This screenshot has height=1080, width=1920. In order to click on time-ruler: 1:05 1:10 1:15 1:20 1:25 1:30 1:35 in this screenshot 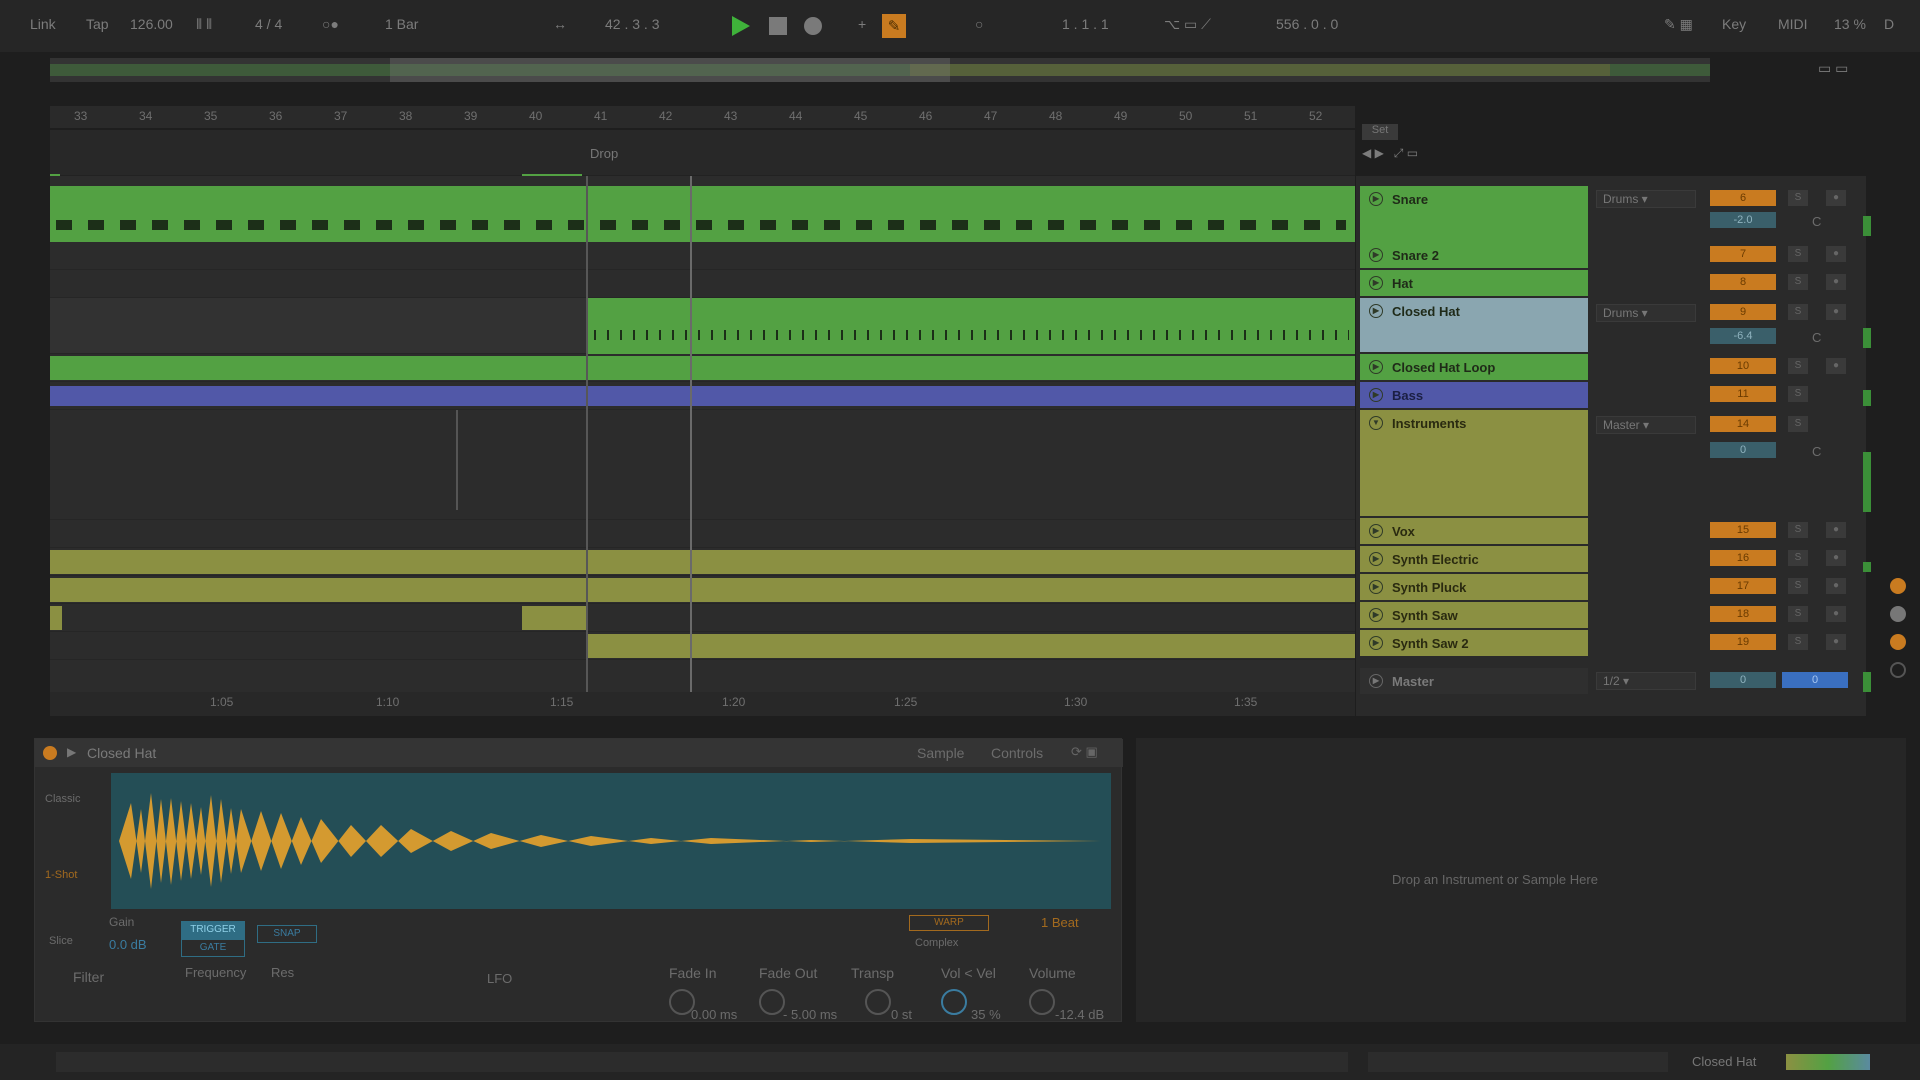, I will do `click(702, 704)`.